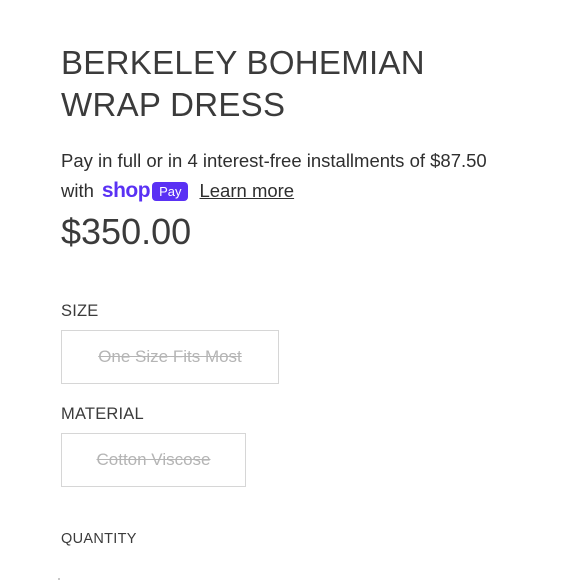 This screenshot has width=580, height=580. Describe the element at coordinates (173, 104) in the screenshot. I see `product-title-line-2: WRAP DRESS` at that location.